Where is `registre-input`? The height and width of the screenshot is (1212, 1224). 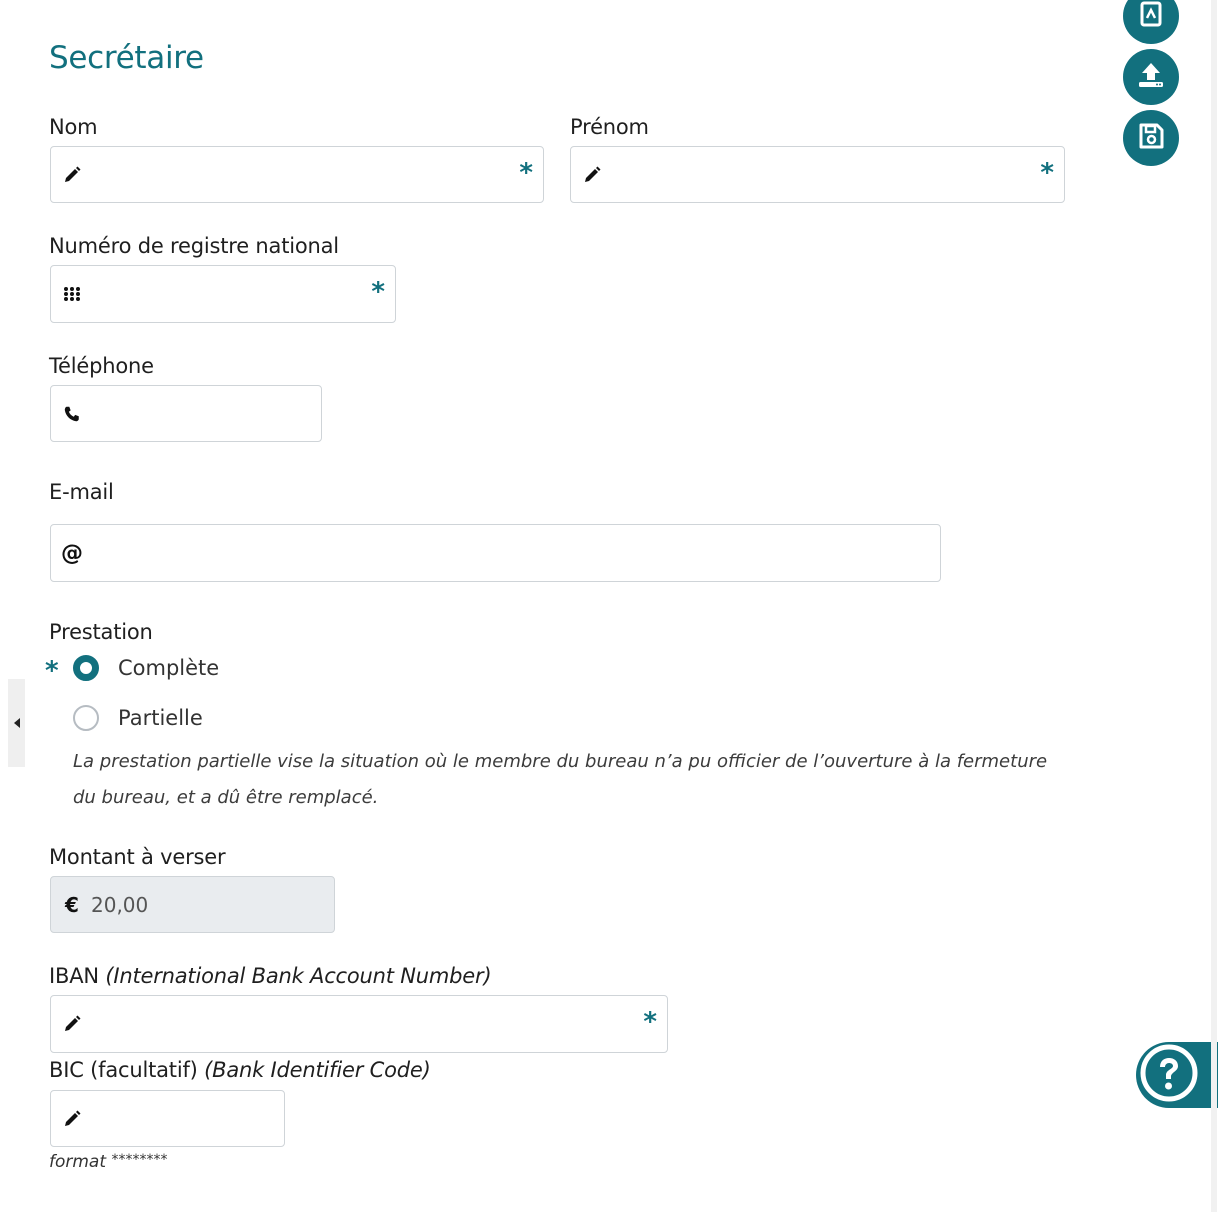
registre-input is located at coordinates (222, 294).